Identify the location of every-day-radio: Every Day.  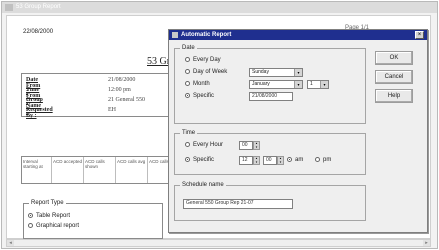
(203, 60).